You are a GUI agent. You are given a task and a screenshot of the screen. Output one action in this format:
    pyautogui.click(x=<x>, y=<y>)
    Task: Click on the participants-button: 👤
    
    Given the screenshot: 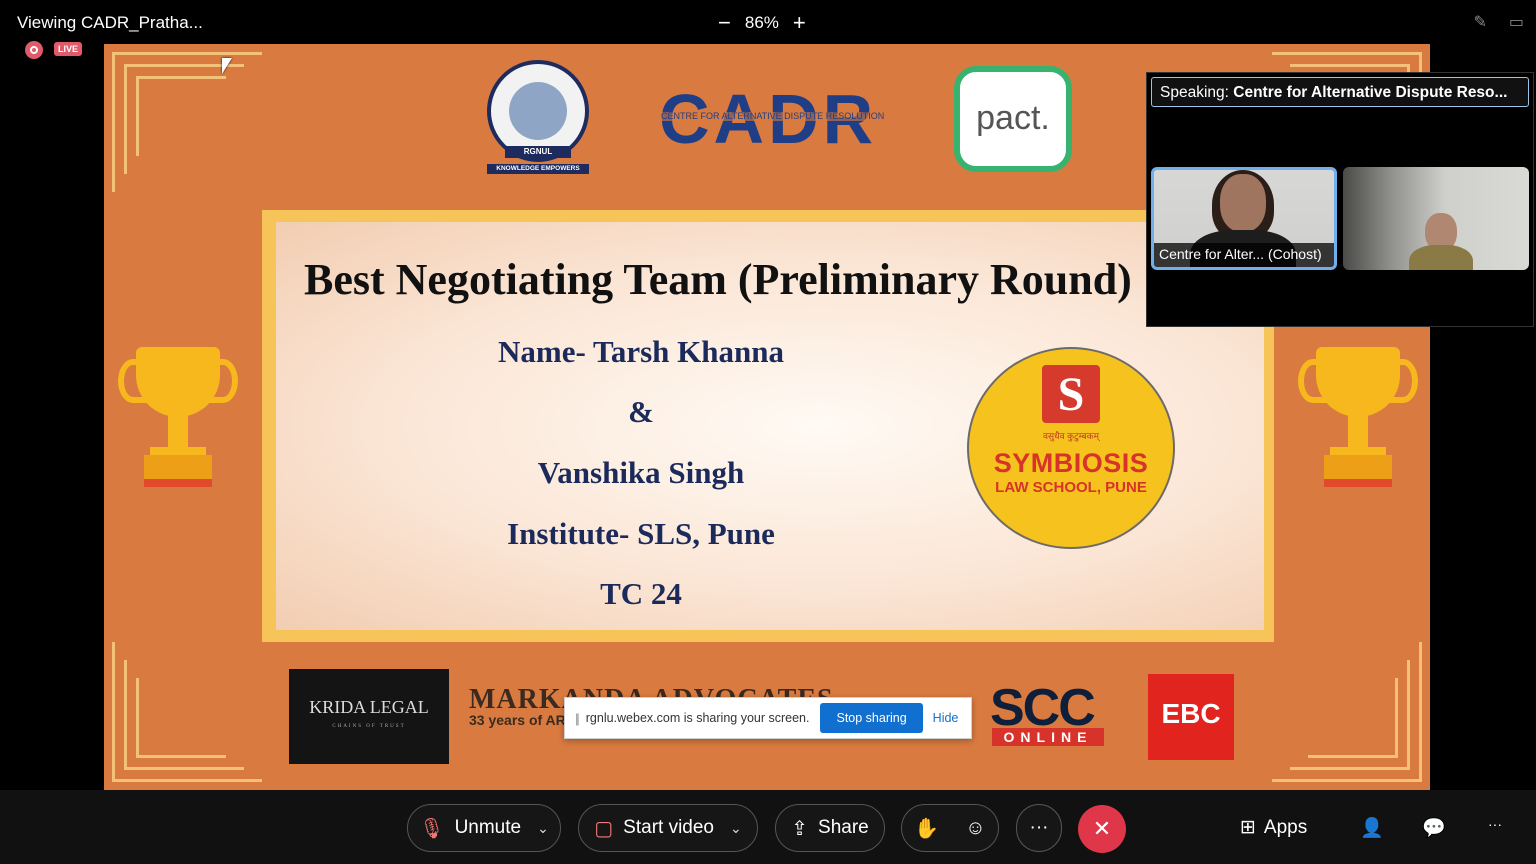 What is the action you would take?
    pyautogui.click(x=1372, y=828)
    